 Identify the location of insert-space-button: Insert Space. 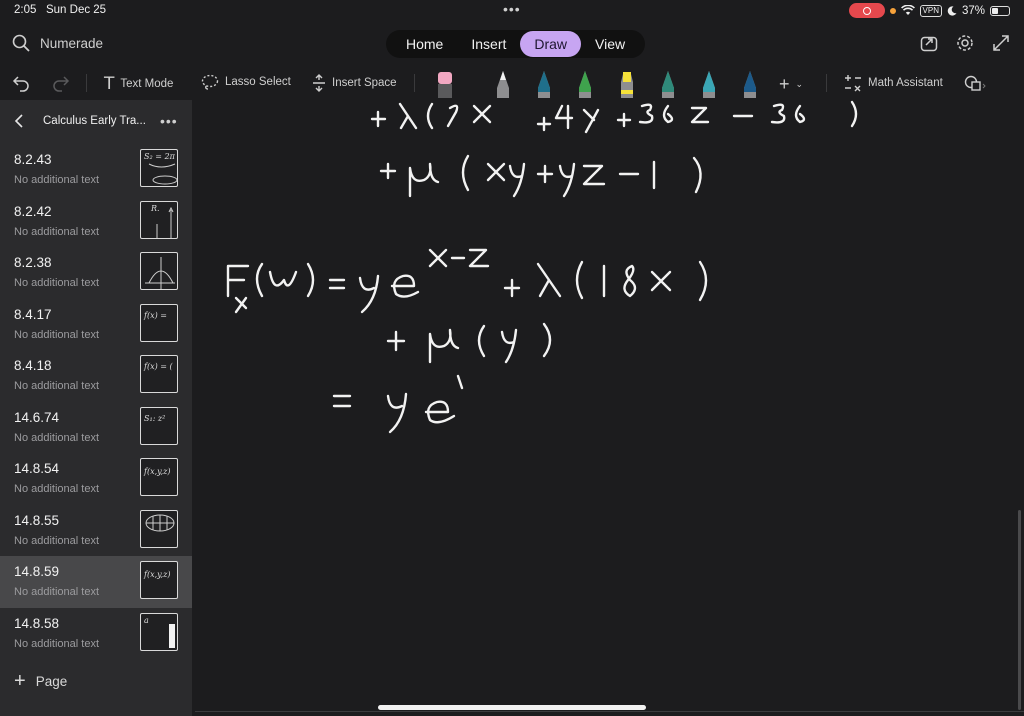
(354, 83).